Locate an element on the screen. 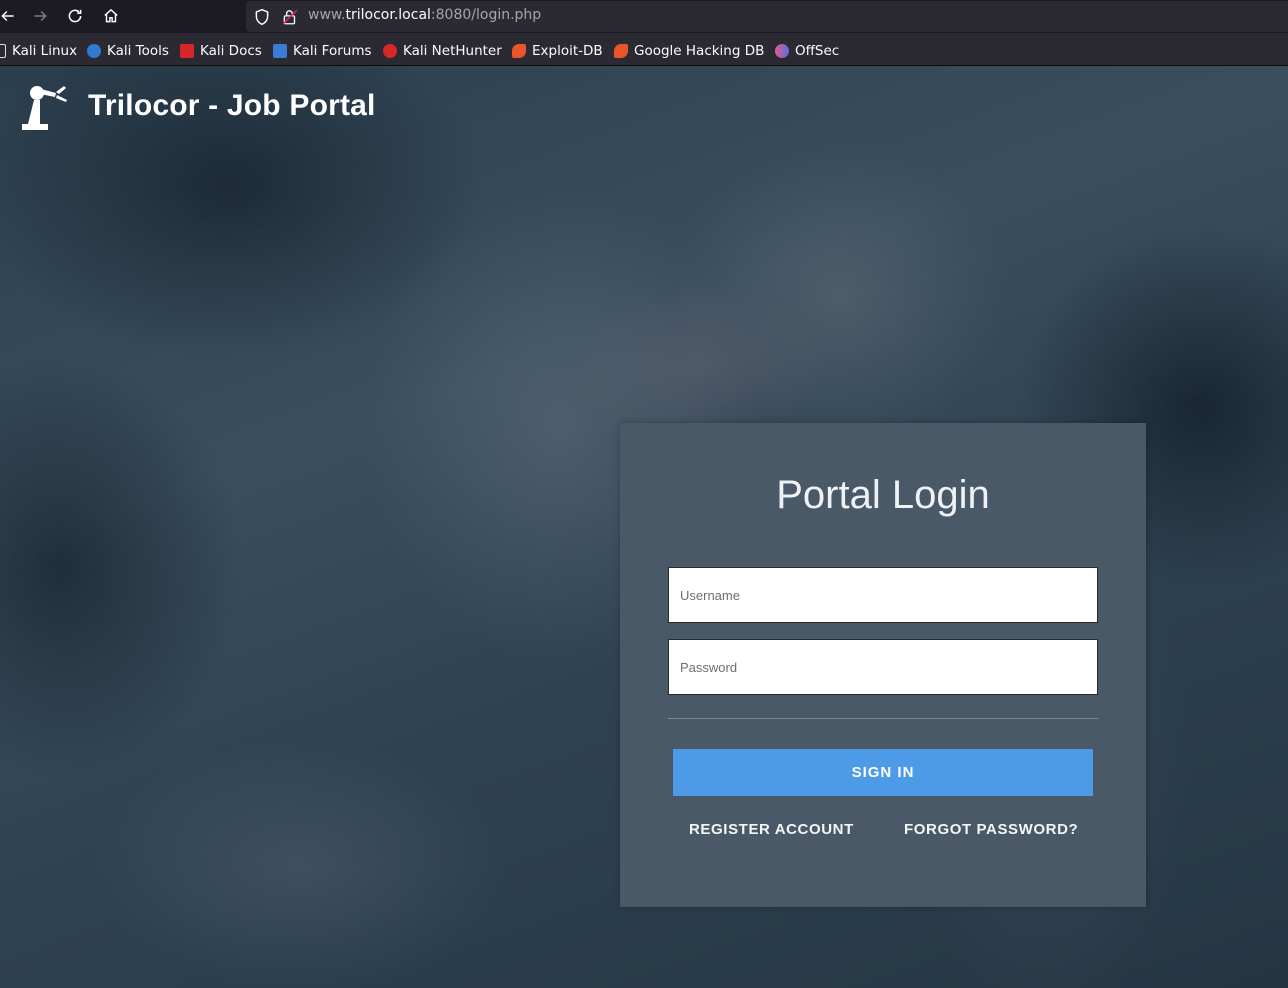  url-text: www.trilocor.local:8080/login.php is located at coordinates (424, 15).